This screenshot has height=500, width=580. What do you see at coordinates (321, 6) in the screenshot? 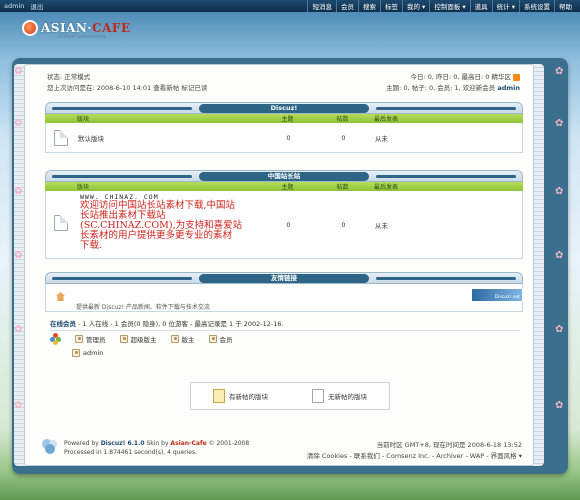
I see `nav-messages: 短消息` at bounding box center [321, 6].